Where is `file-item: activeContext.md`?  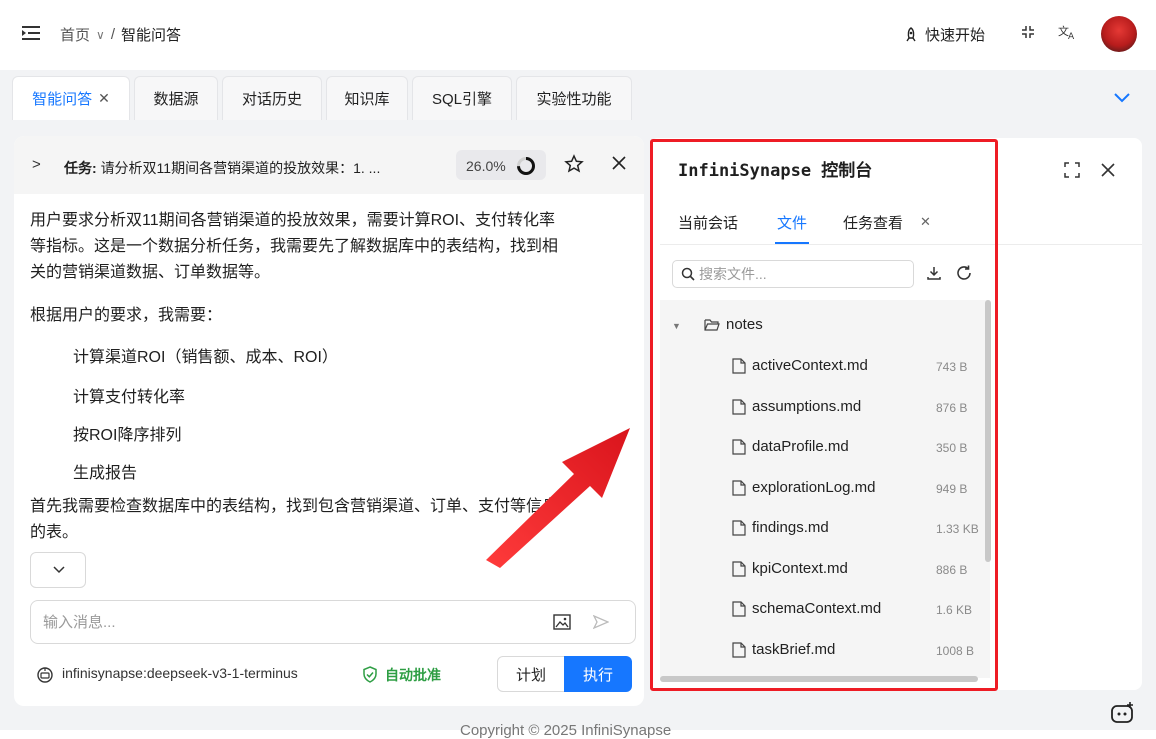 file-item: activeContext.md is located at coordinates (800, 365).